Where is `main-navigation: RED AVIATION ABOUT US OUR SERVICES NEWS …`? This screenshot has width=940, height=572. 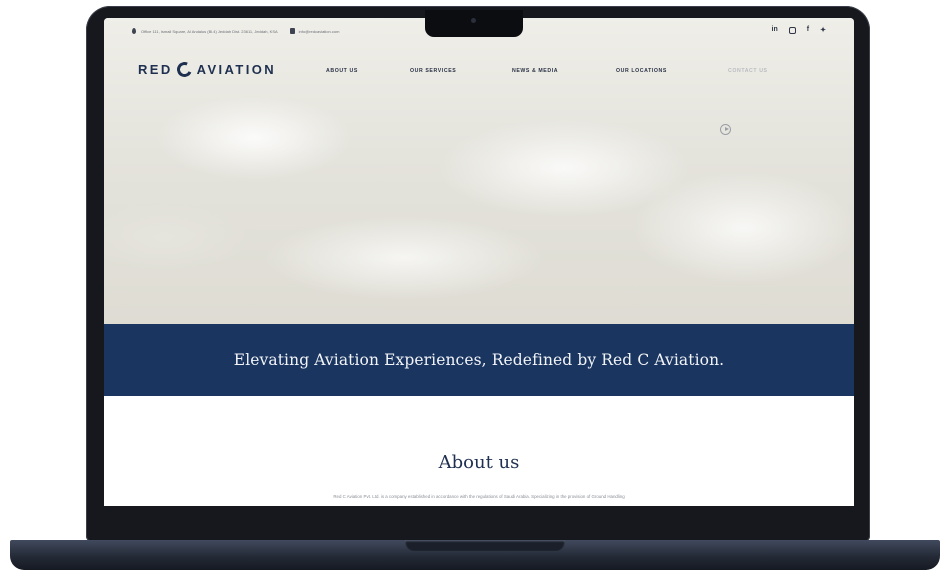 main-navigation: RED AVIATION ABOUT US OUR SERVICES NEWS … is located at coordinates (479, 70).